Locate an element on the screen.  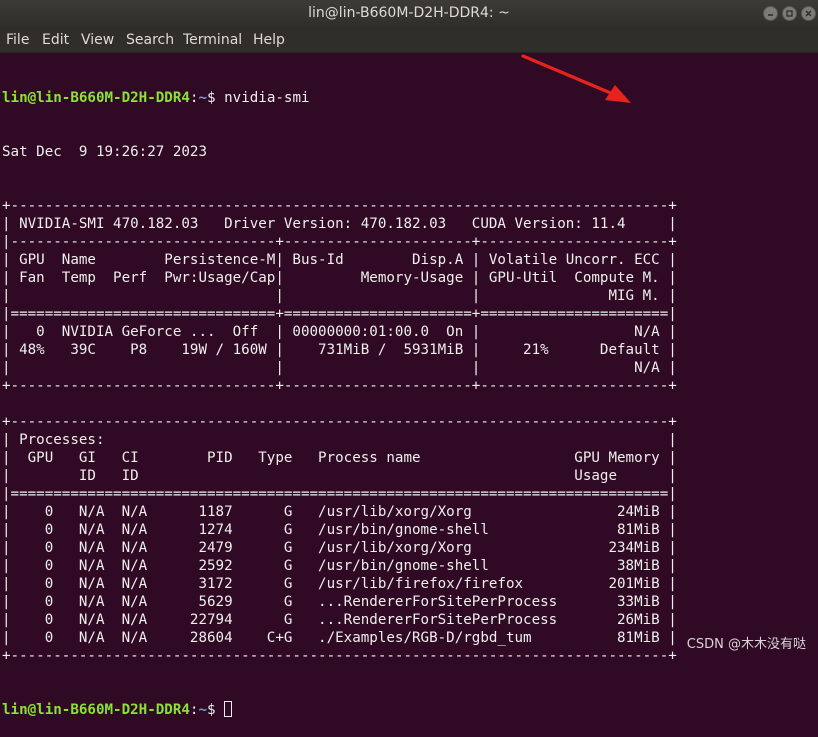
watermark: CSDN @木木没有哒 is located at coordinates (746, 644).